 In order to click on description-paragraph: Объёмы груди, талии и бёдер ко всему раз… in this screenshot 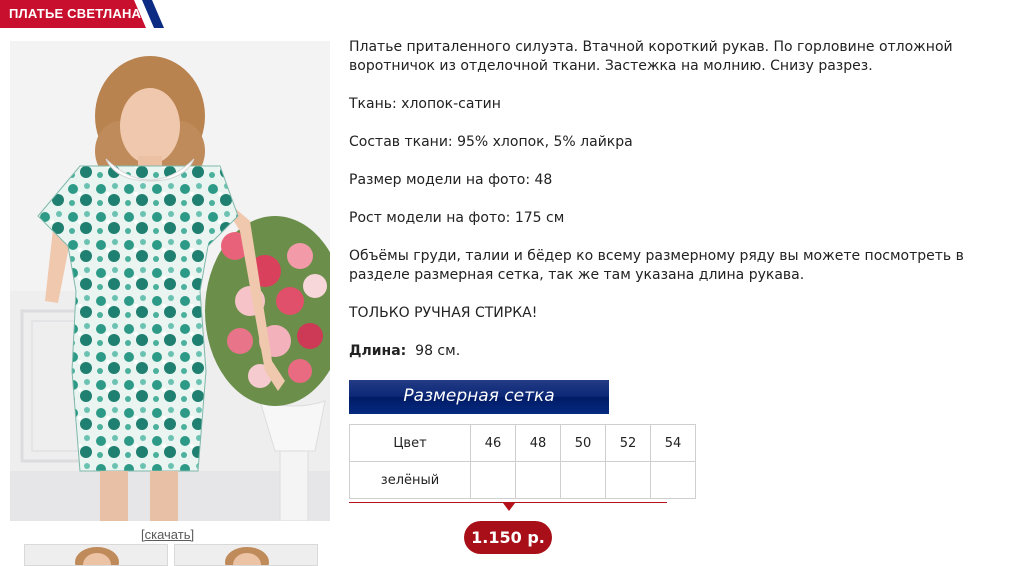, I will do `click(656, 265)`.